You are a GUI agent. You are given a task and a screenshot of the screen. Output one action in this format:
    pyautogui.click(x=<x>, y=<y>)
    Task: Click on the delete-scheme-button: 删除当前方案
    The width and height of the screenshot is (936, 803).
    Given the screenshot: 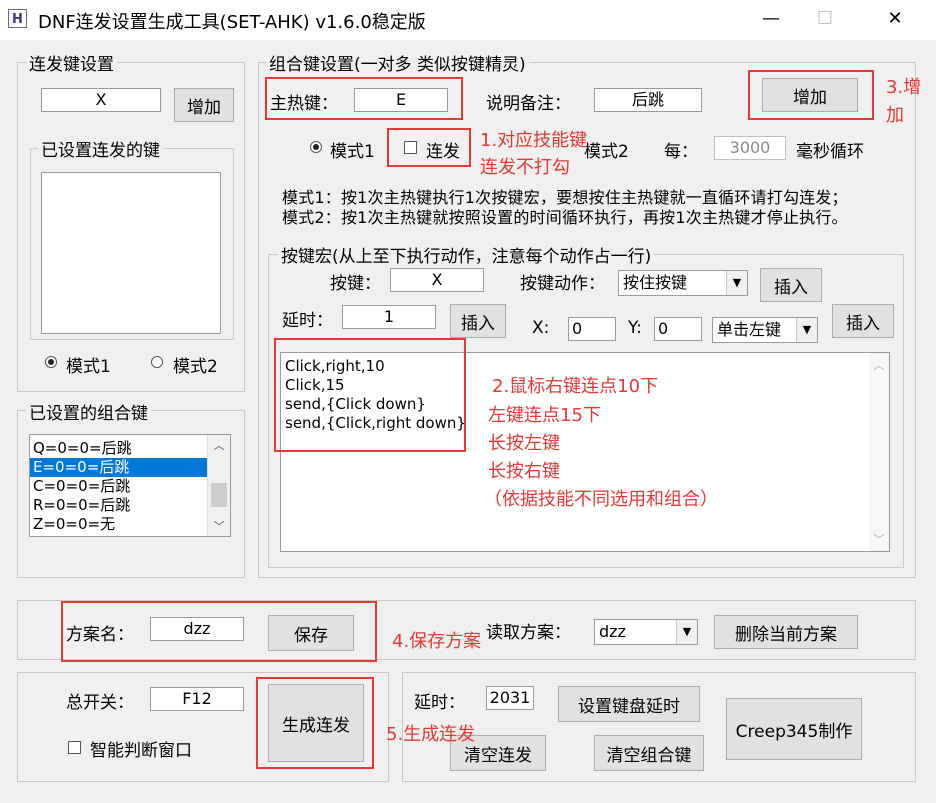 What is the action you would take?
    pyautogui.click(x=786, y=632)
    